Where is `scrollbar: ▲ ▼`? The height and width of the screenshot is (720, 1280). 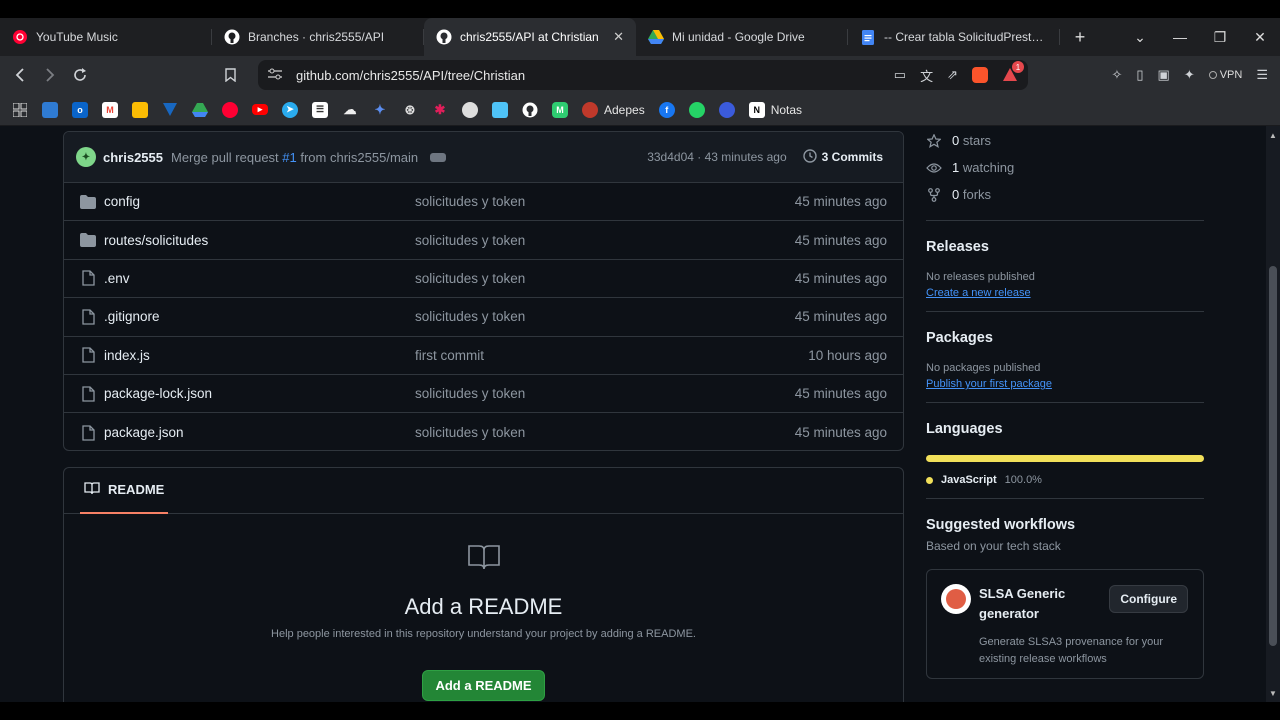 scrollbar: ▲ ▼ is located at coordinates (1273, 414).